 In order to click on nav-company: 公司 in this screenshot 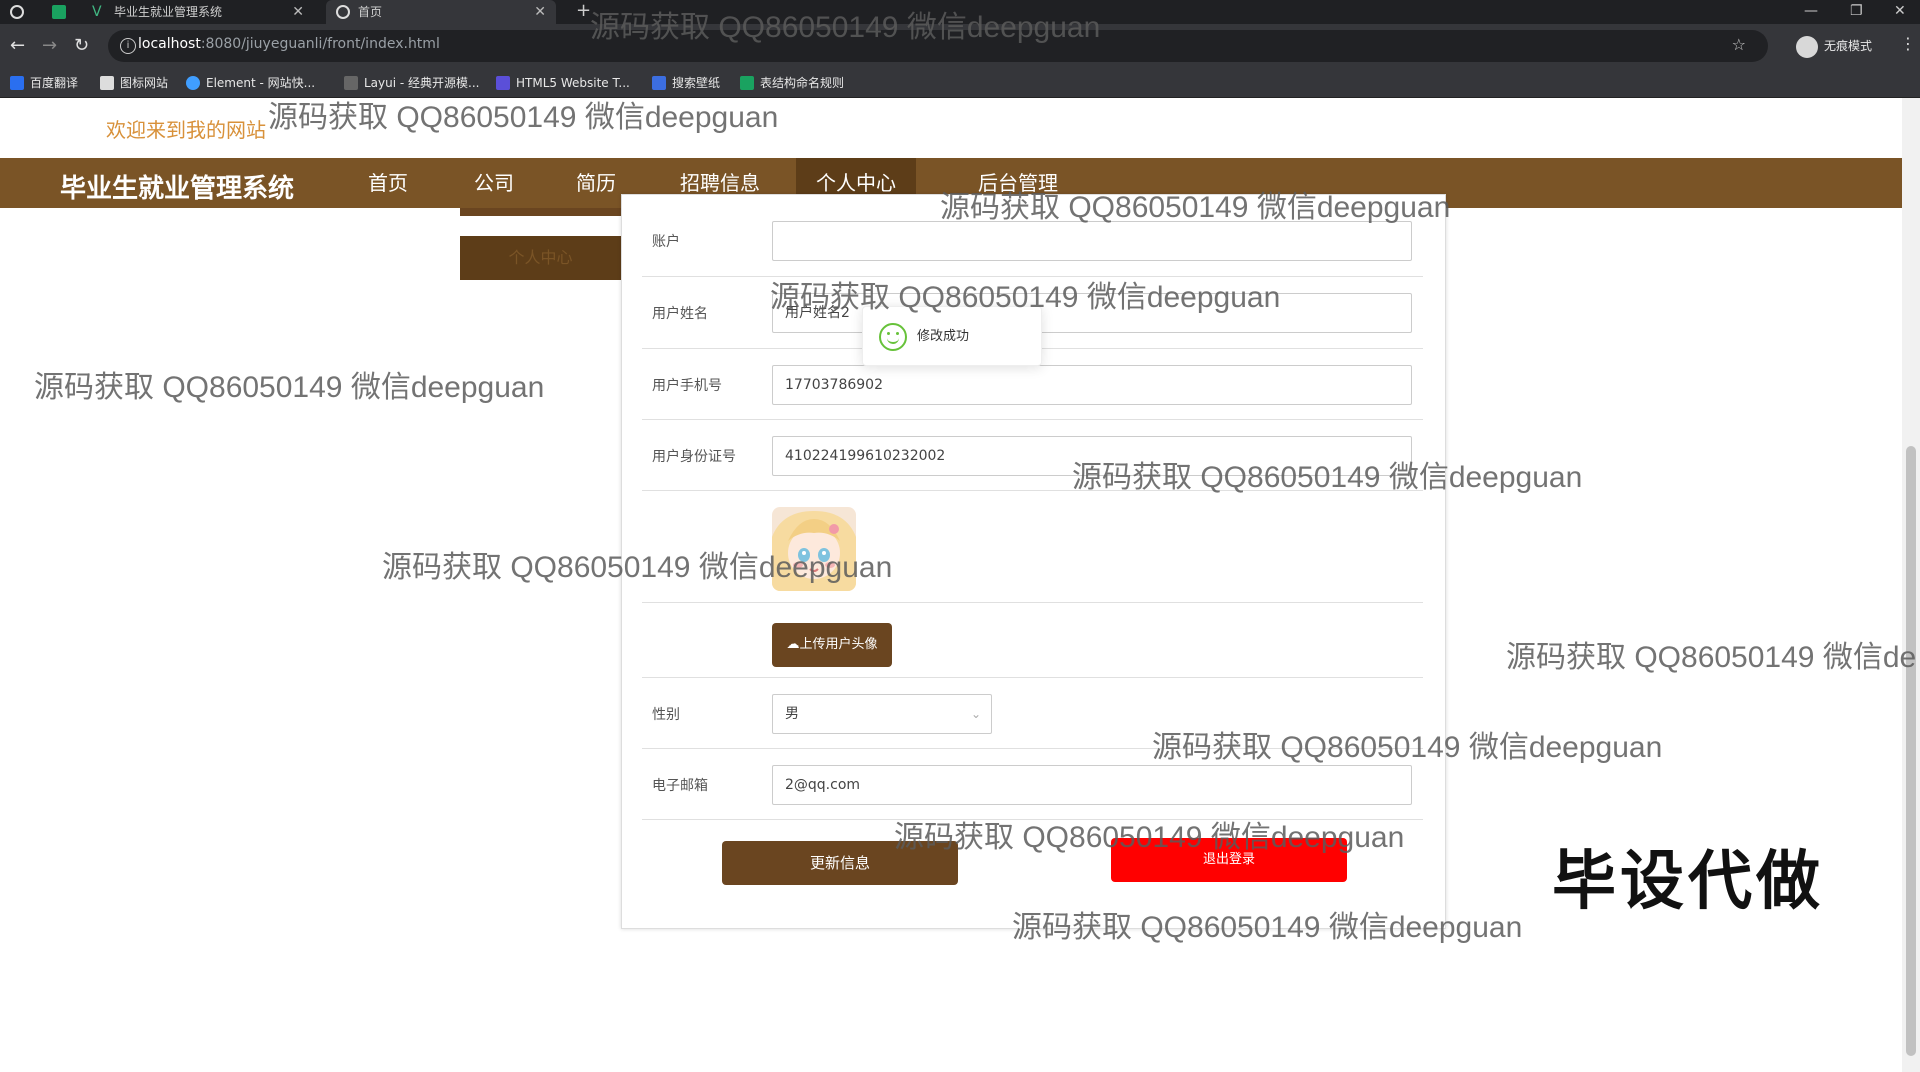, I will do `click(494, 183)`.